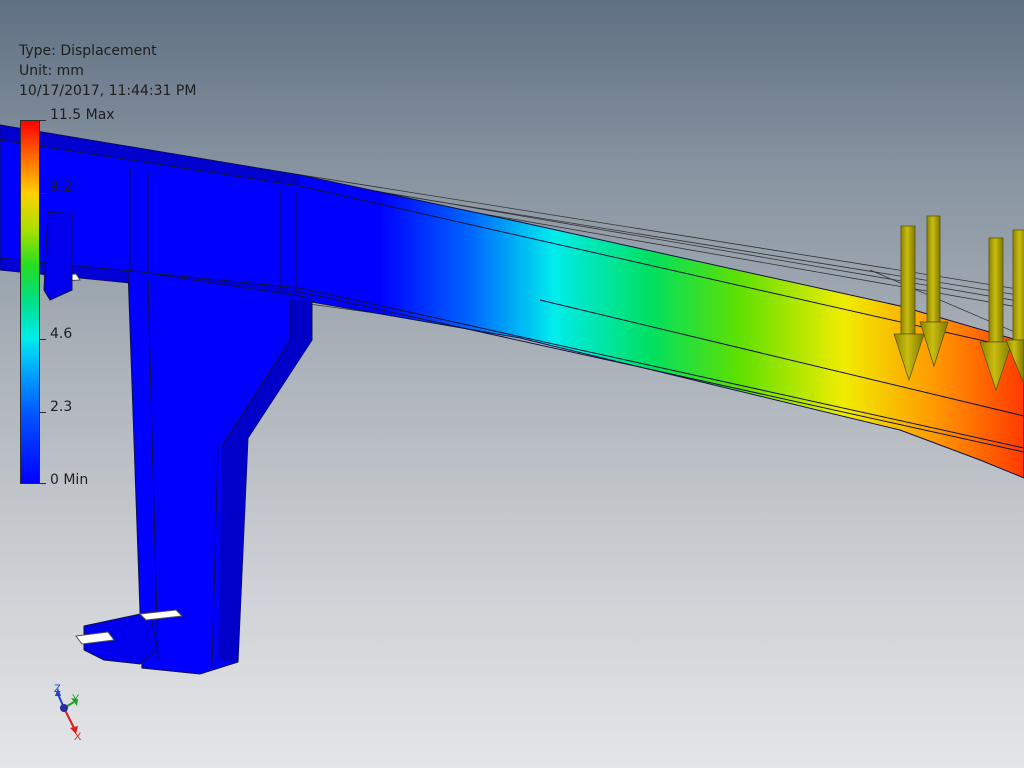 Image resolution: width=1024 pixels, height=768 pixels. What do you see at coordinates (61, 334) in the screenshot?
I see `legend-label-4-6: 4.6` at bounding box center [61, 334].